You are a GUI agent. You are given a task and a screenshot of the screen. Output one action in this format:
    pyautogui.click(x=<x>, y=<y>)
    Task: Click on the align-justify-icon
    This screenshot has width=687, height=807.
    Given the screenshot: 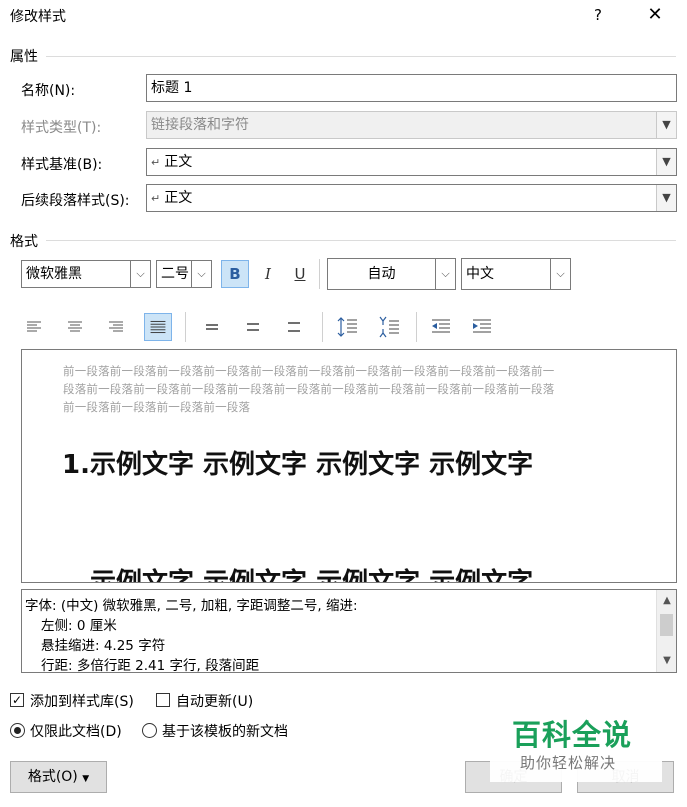 What is the action you would take?
    pyautogui.click(x=158, y=327)
    